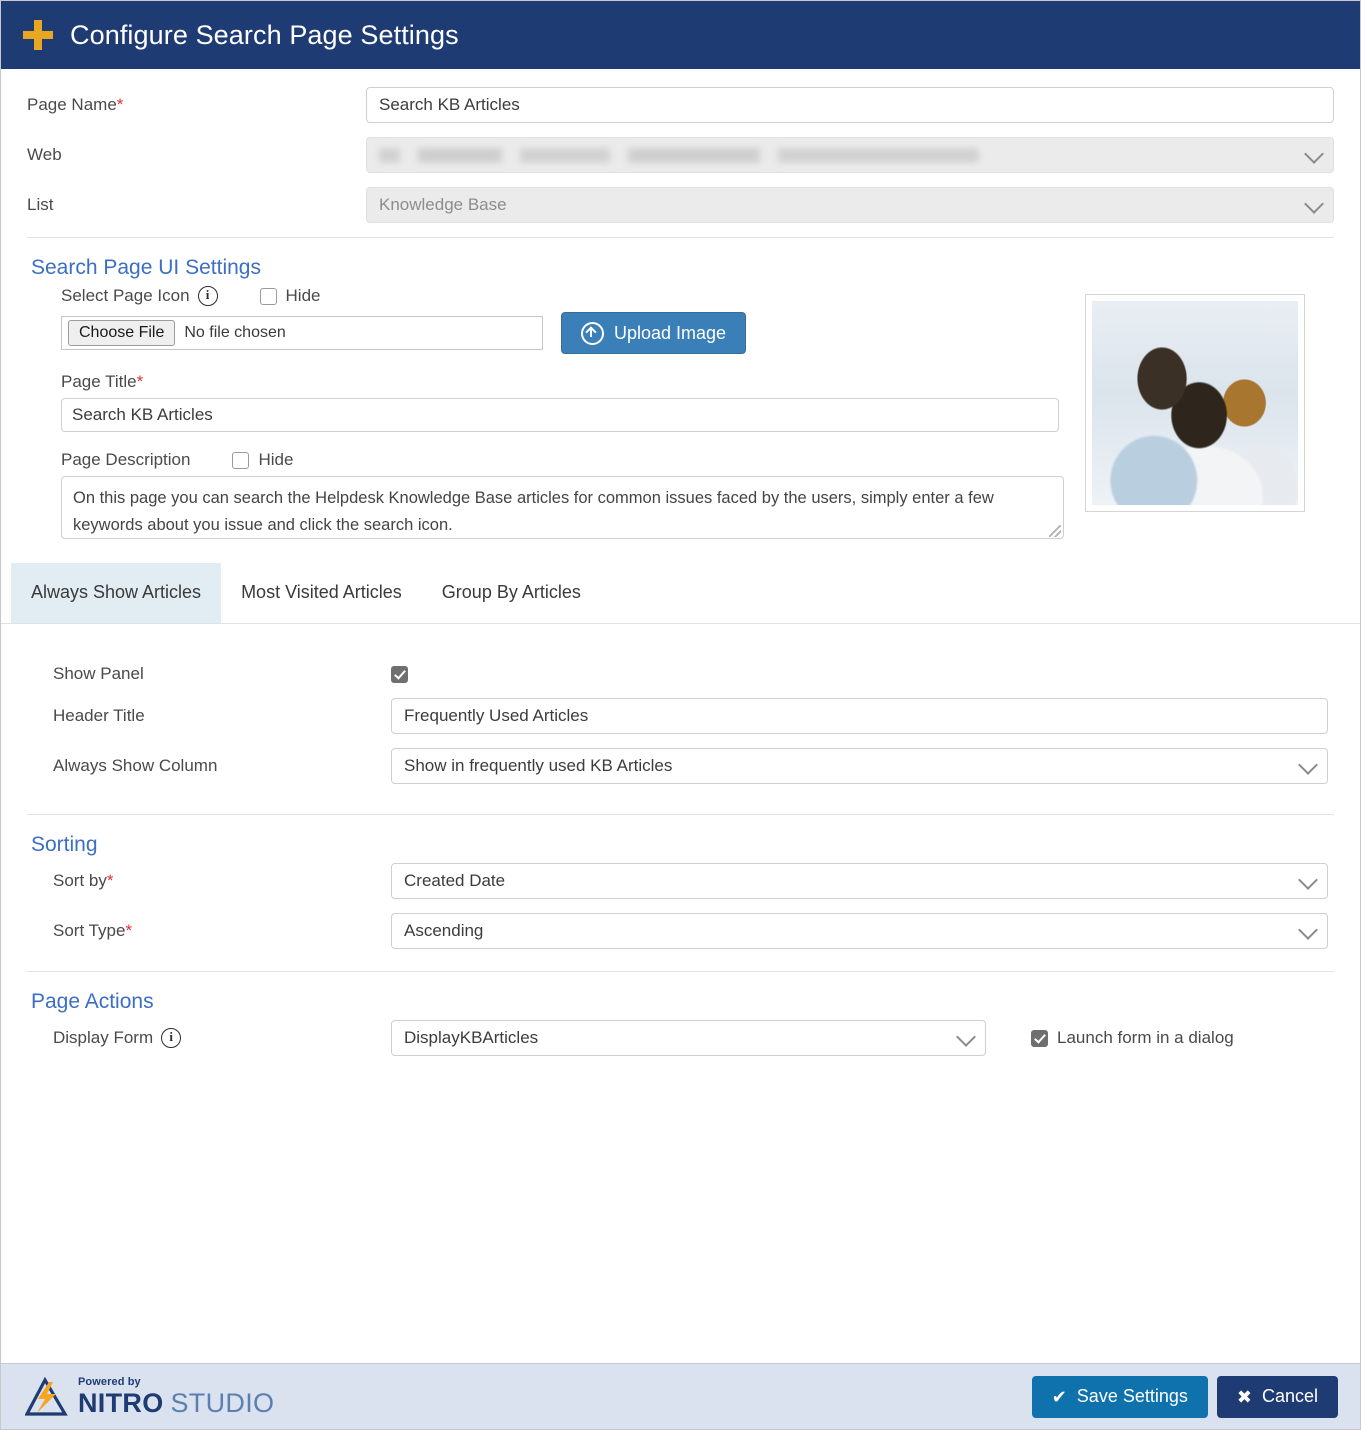 The height and width of the screenshot is (1430, 1361). I want to click on web-row: Web, so click(680, 155).